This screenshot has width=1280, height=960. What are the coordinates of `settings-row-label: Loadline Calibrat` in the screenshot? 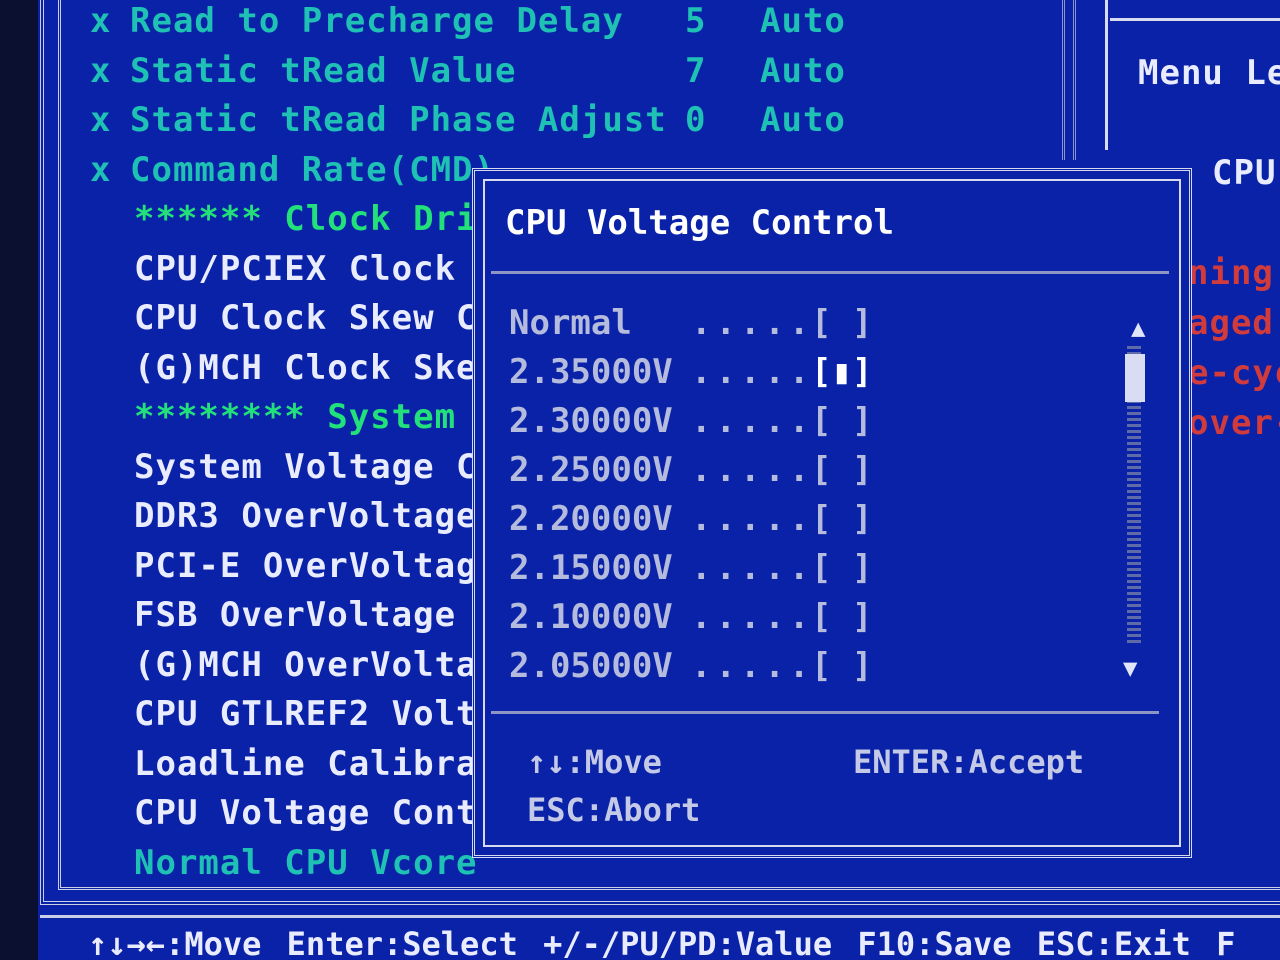 It's located at (316, 763).